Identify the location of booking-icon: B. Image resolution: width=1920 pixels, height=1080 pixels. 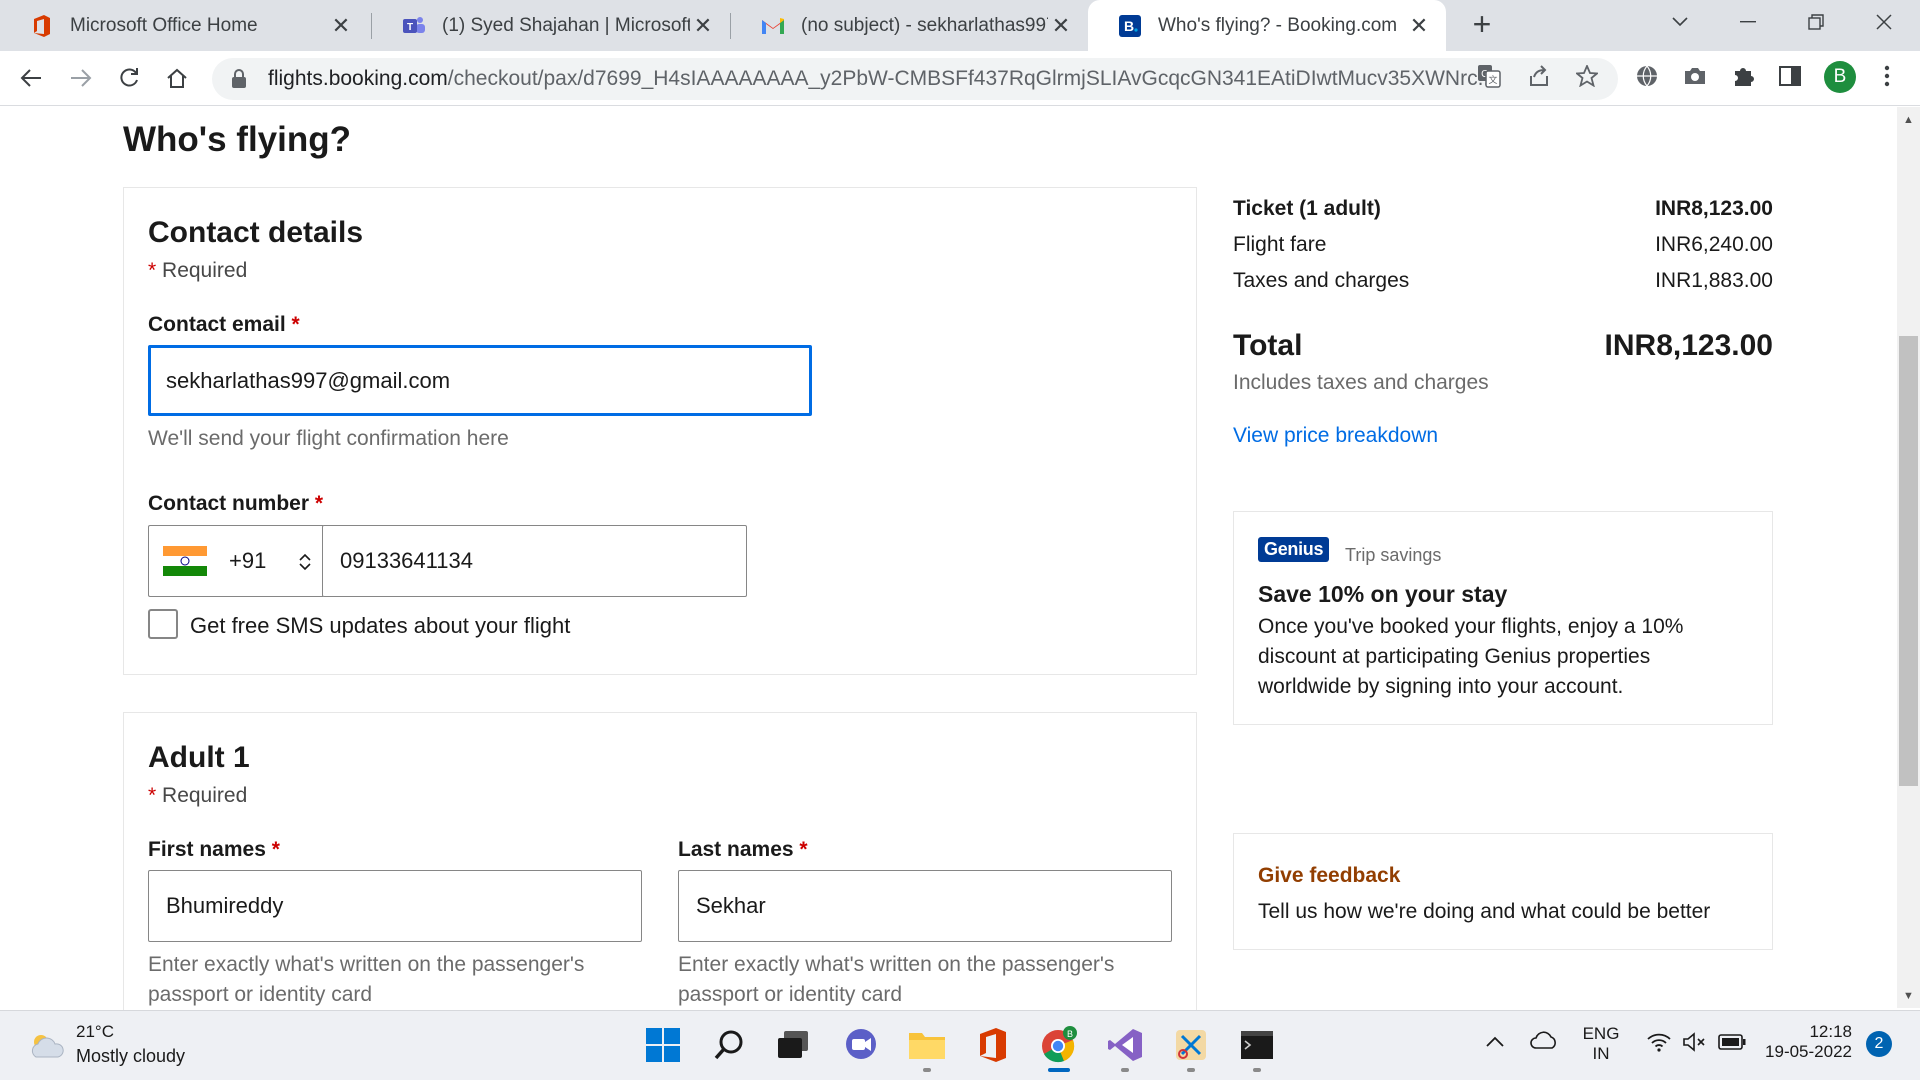
(1130, 26).